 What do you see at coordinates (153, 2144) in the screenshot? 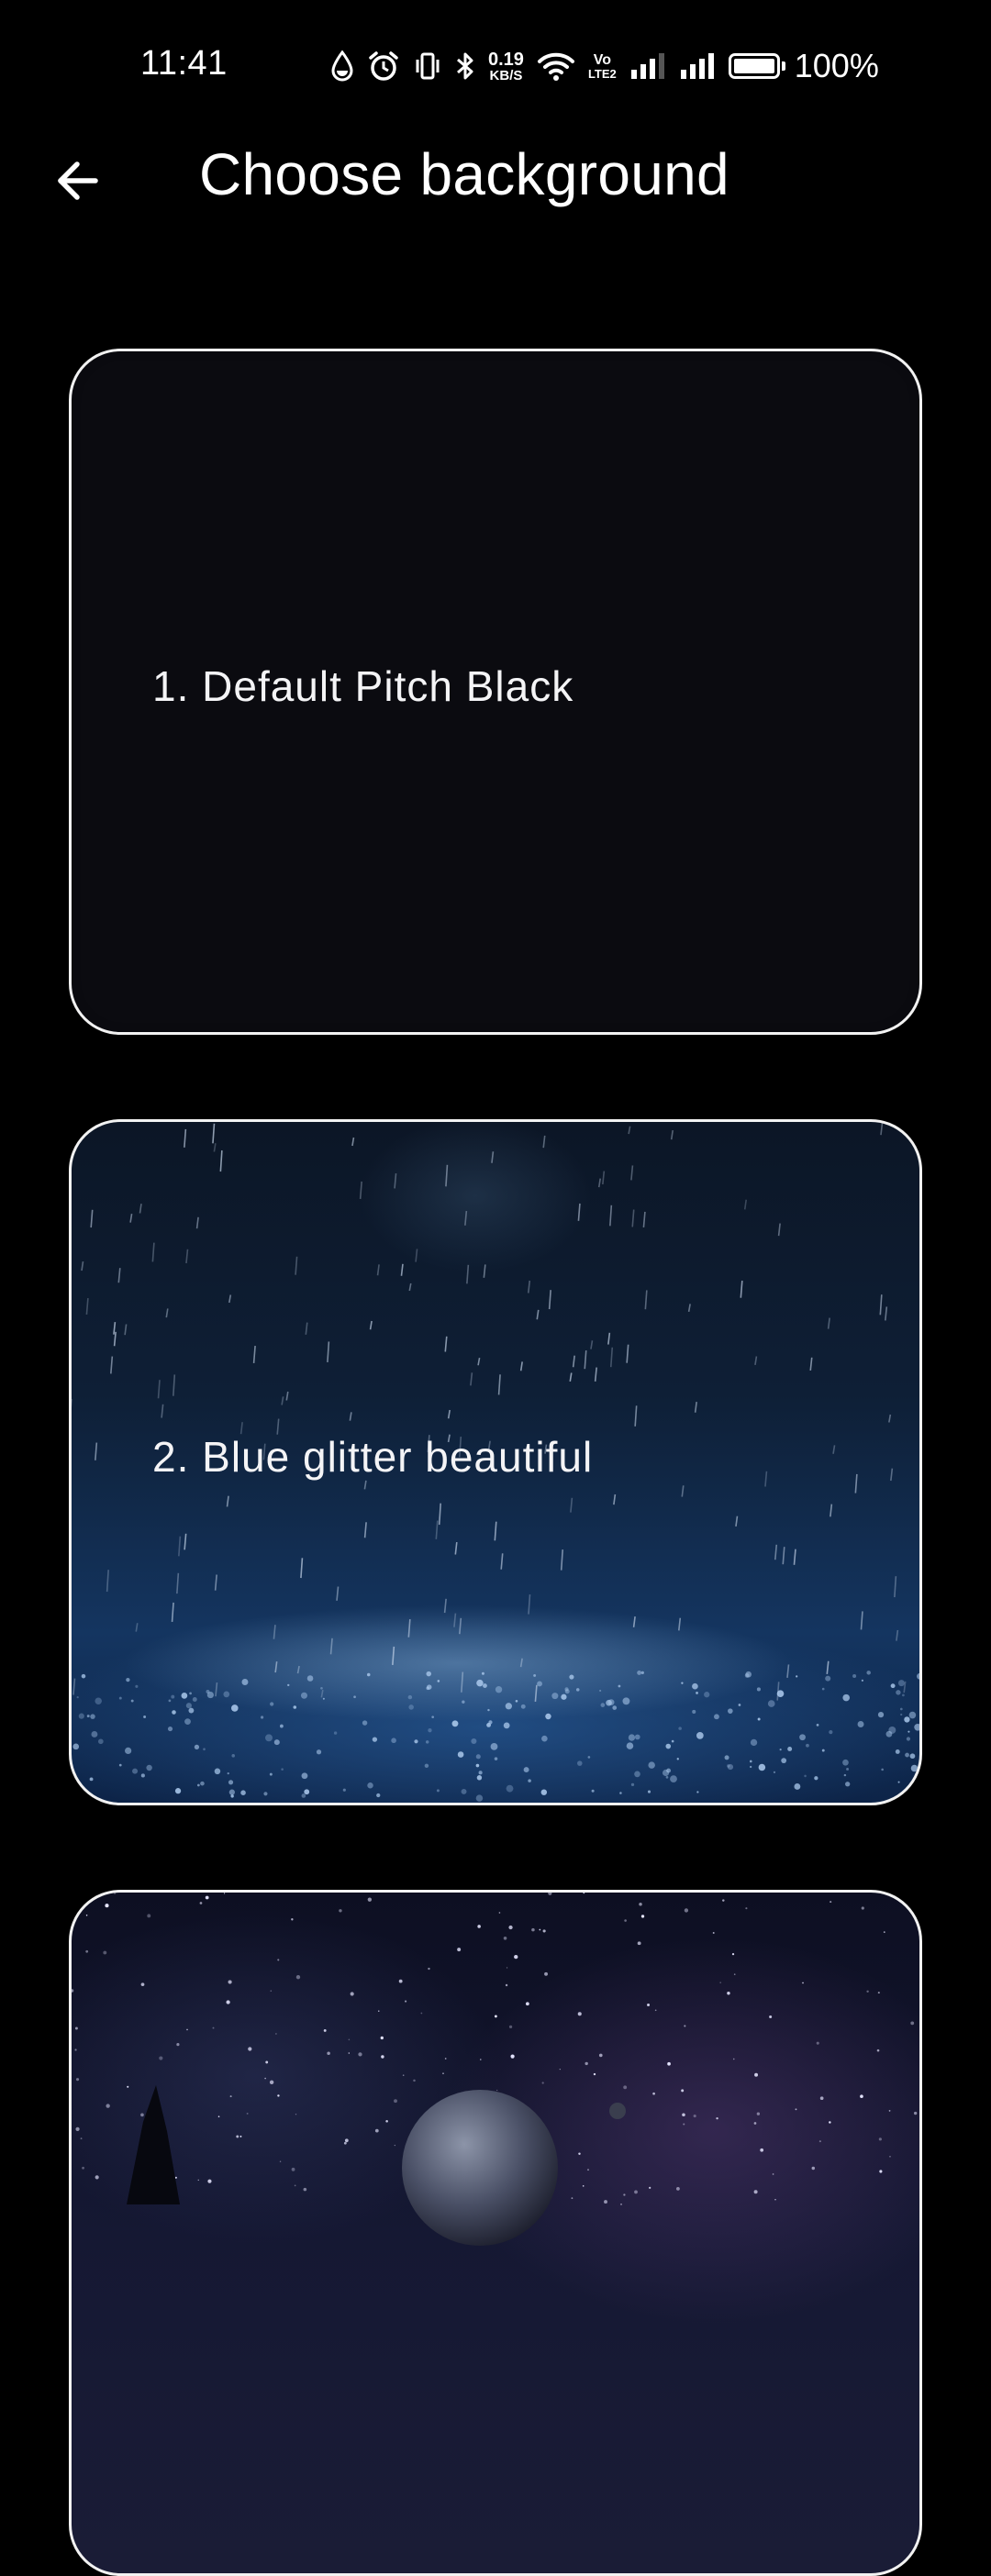
I see `rock-silhouette` at bounding box center [153, 2144].